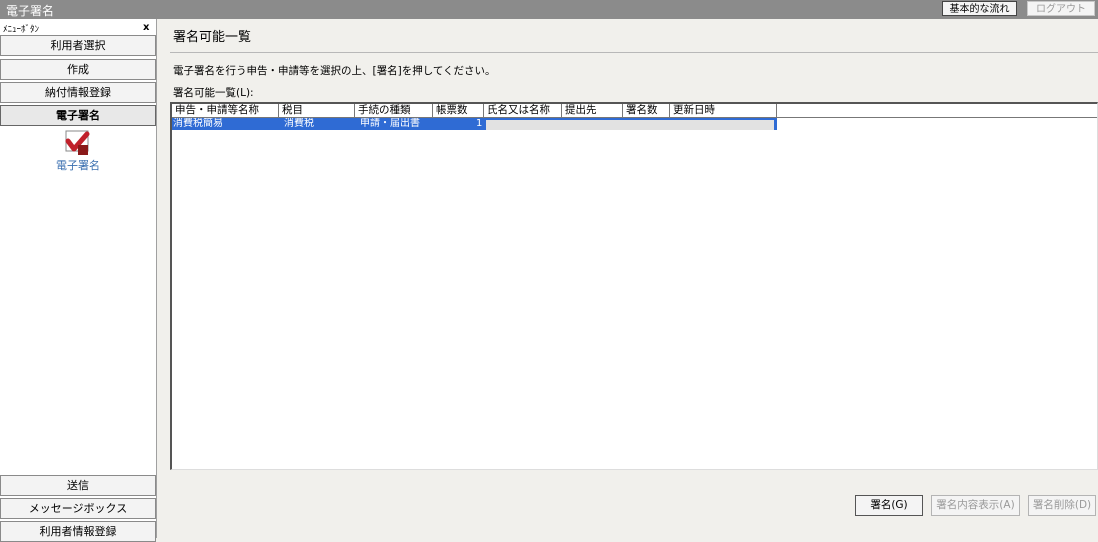  Describe the element at coordinates (549, 9) in the screenshot. I see `title-bar: 電子署名 基本的な流れ ログアウト` at that location.